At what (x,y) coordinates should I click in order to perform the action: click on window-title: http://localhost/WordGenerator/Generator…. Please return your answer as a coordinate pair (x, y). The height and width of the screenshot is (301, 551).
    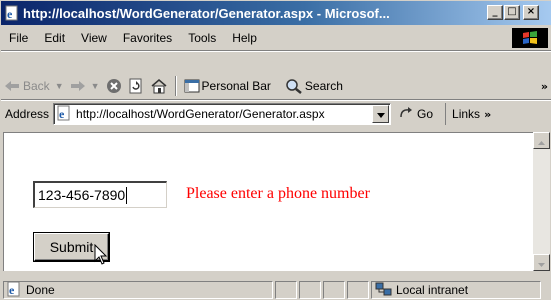
    Looking at the image, I should click on (206, 13).